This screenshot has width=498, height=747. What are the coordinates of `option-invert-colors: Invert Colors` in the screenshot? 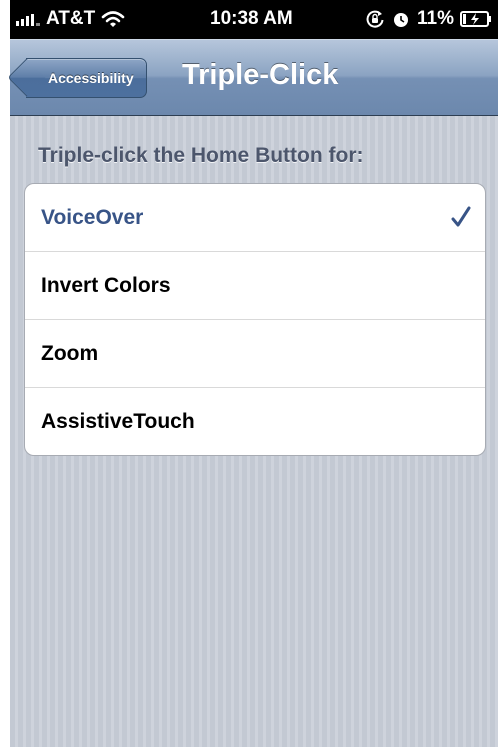 It's located at (255, 285).